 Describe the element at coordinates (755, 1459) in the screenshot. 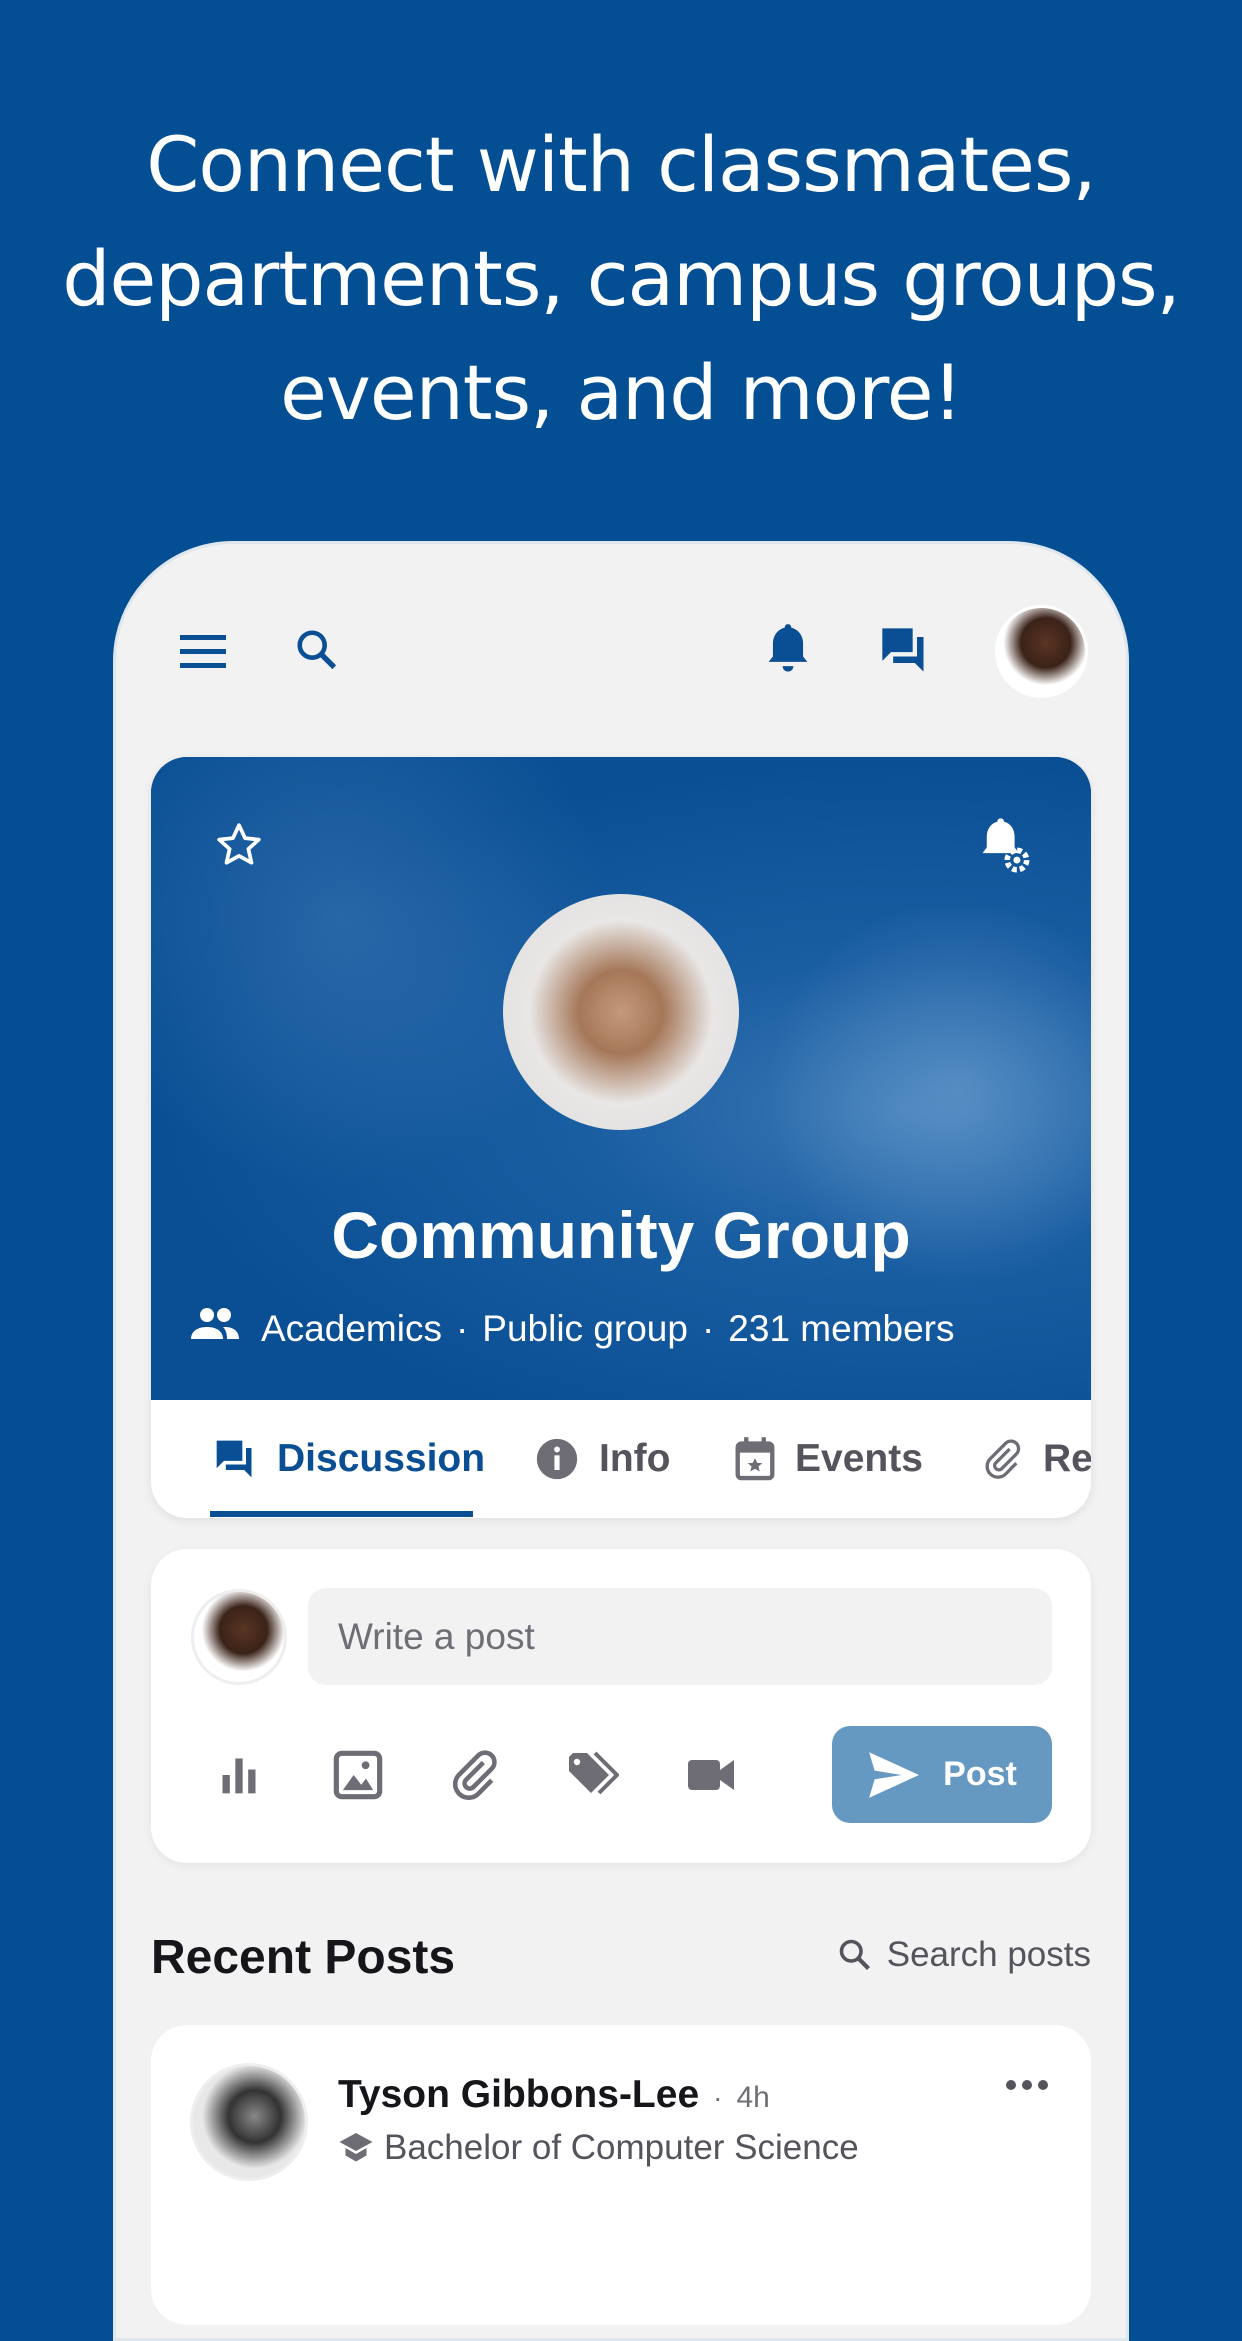

I see `calendar-icon` at that location.